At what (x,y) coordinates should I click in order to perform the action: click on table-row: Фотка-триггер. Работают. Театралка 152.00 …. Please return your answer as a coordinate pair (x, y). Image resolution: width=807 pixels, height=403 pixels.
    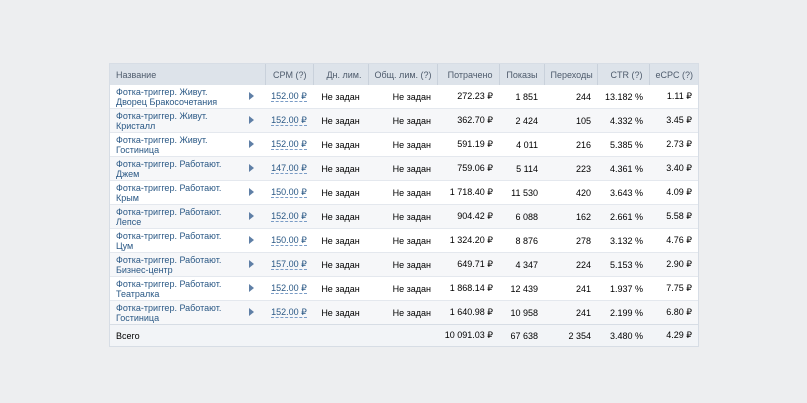
    Looking at the image, I should click on (404, 288).